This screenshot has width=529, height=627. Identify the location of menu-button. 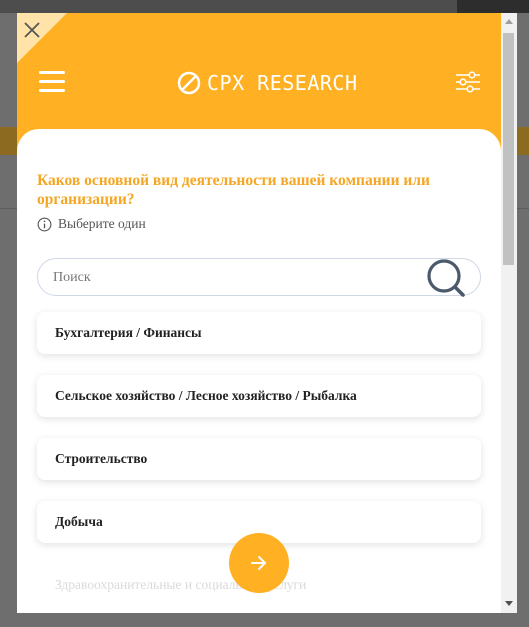
(52, 82).